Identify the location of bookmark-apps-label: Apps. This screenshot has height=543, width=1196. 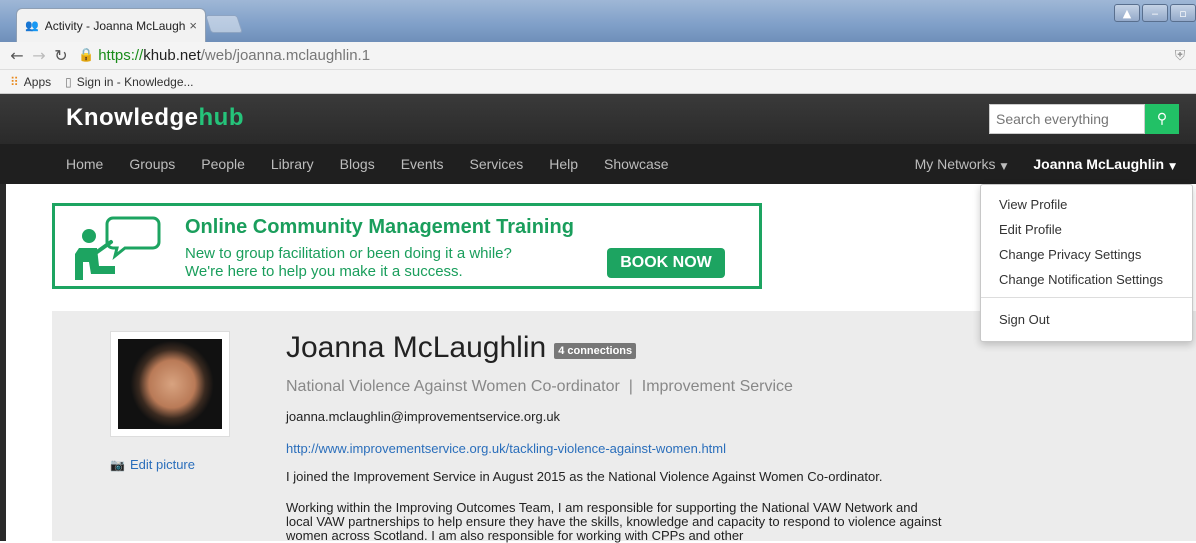
(37, 81).